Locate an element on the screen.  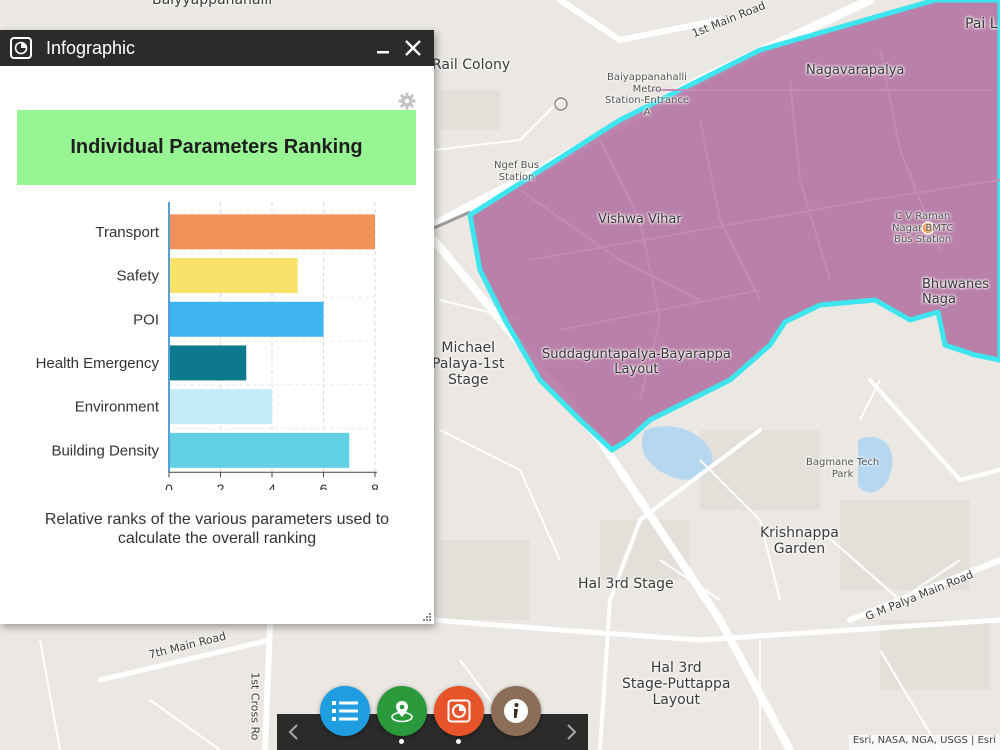
panel-title: Infographic is located at coordinates (91, 47).